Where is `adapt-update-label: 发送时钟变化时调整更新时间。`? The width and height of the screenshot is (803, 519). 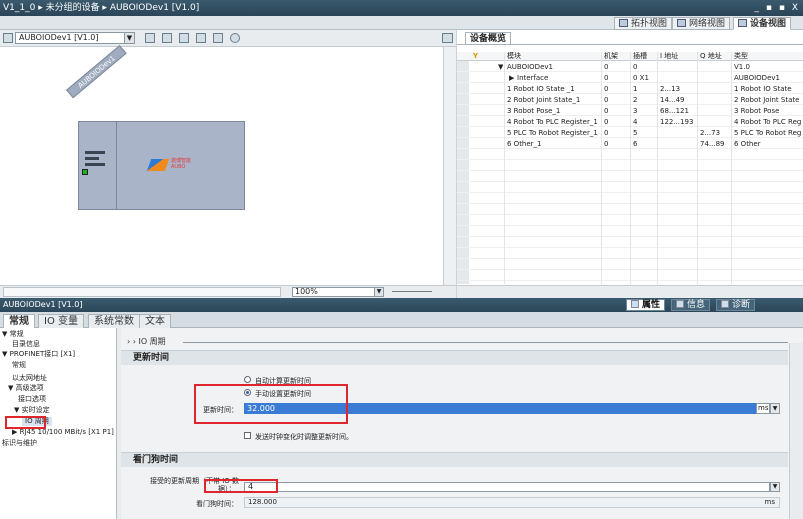 adapt-update-label: 发送时钟变化时调整更新时间。 is located at coordinates (304, 437).